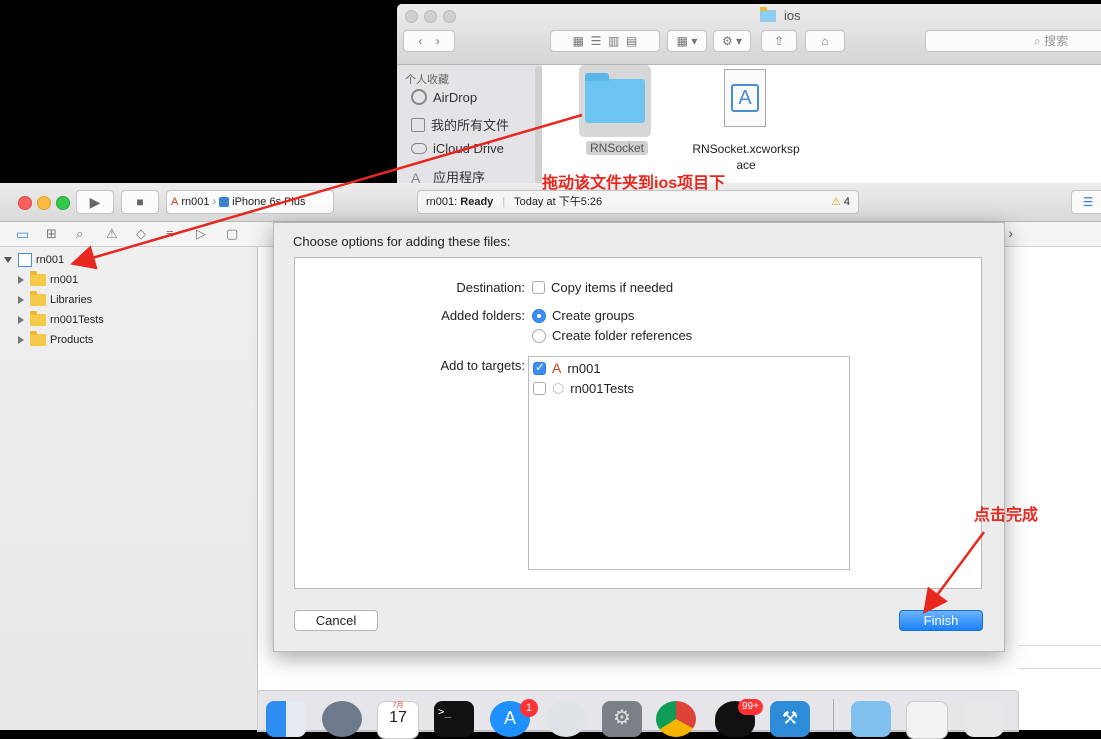  I want to click on disk-utility-dock-icon, so click(566, 719).